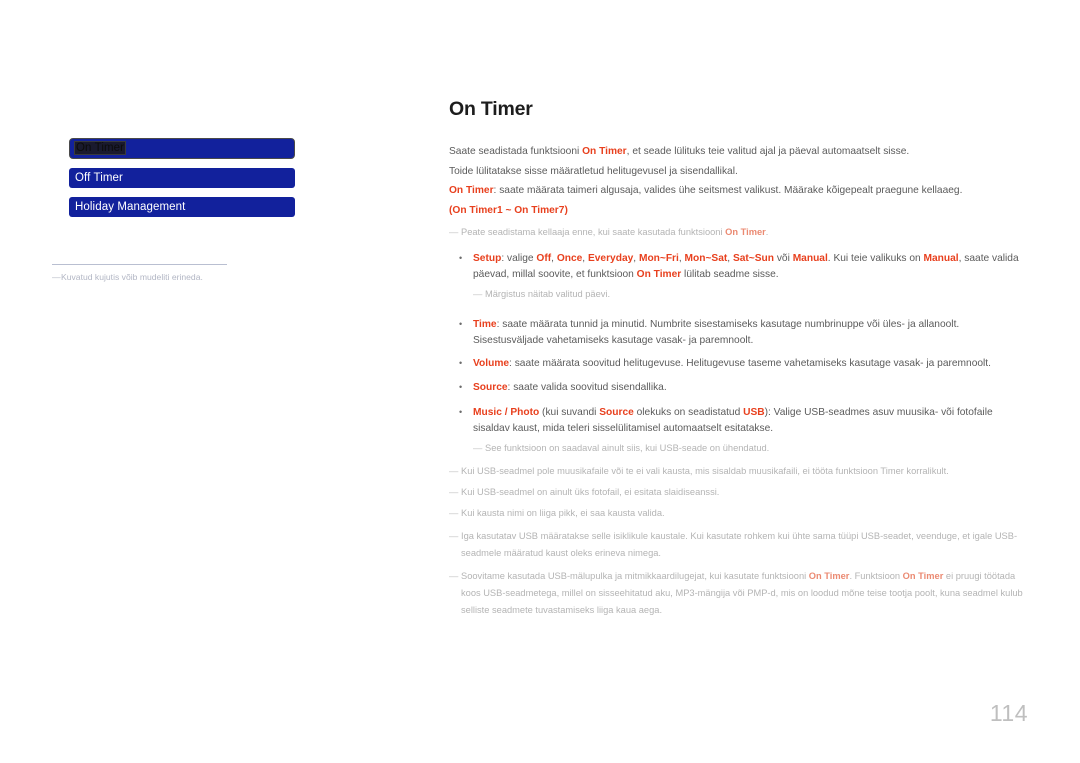  What do you see at coordinates (182, 178) in the screenshot?
I see `sidebar-item-off-timer: Off Timer` at bounding box center [182, 178].